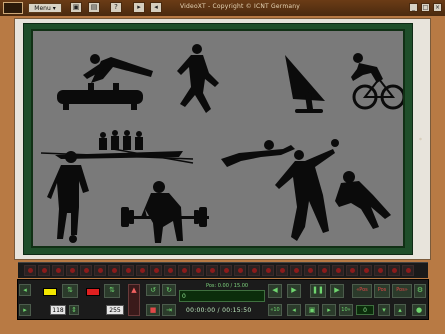 The image size is (445, 334). What do you see at coordinates (170, 270) in the screenshot?
I see `tool-11-icon` at bounding box center [170, 270].